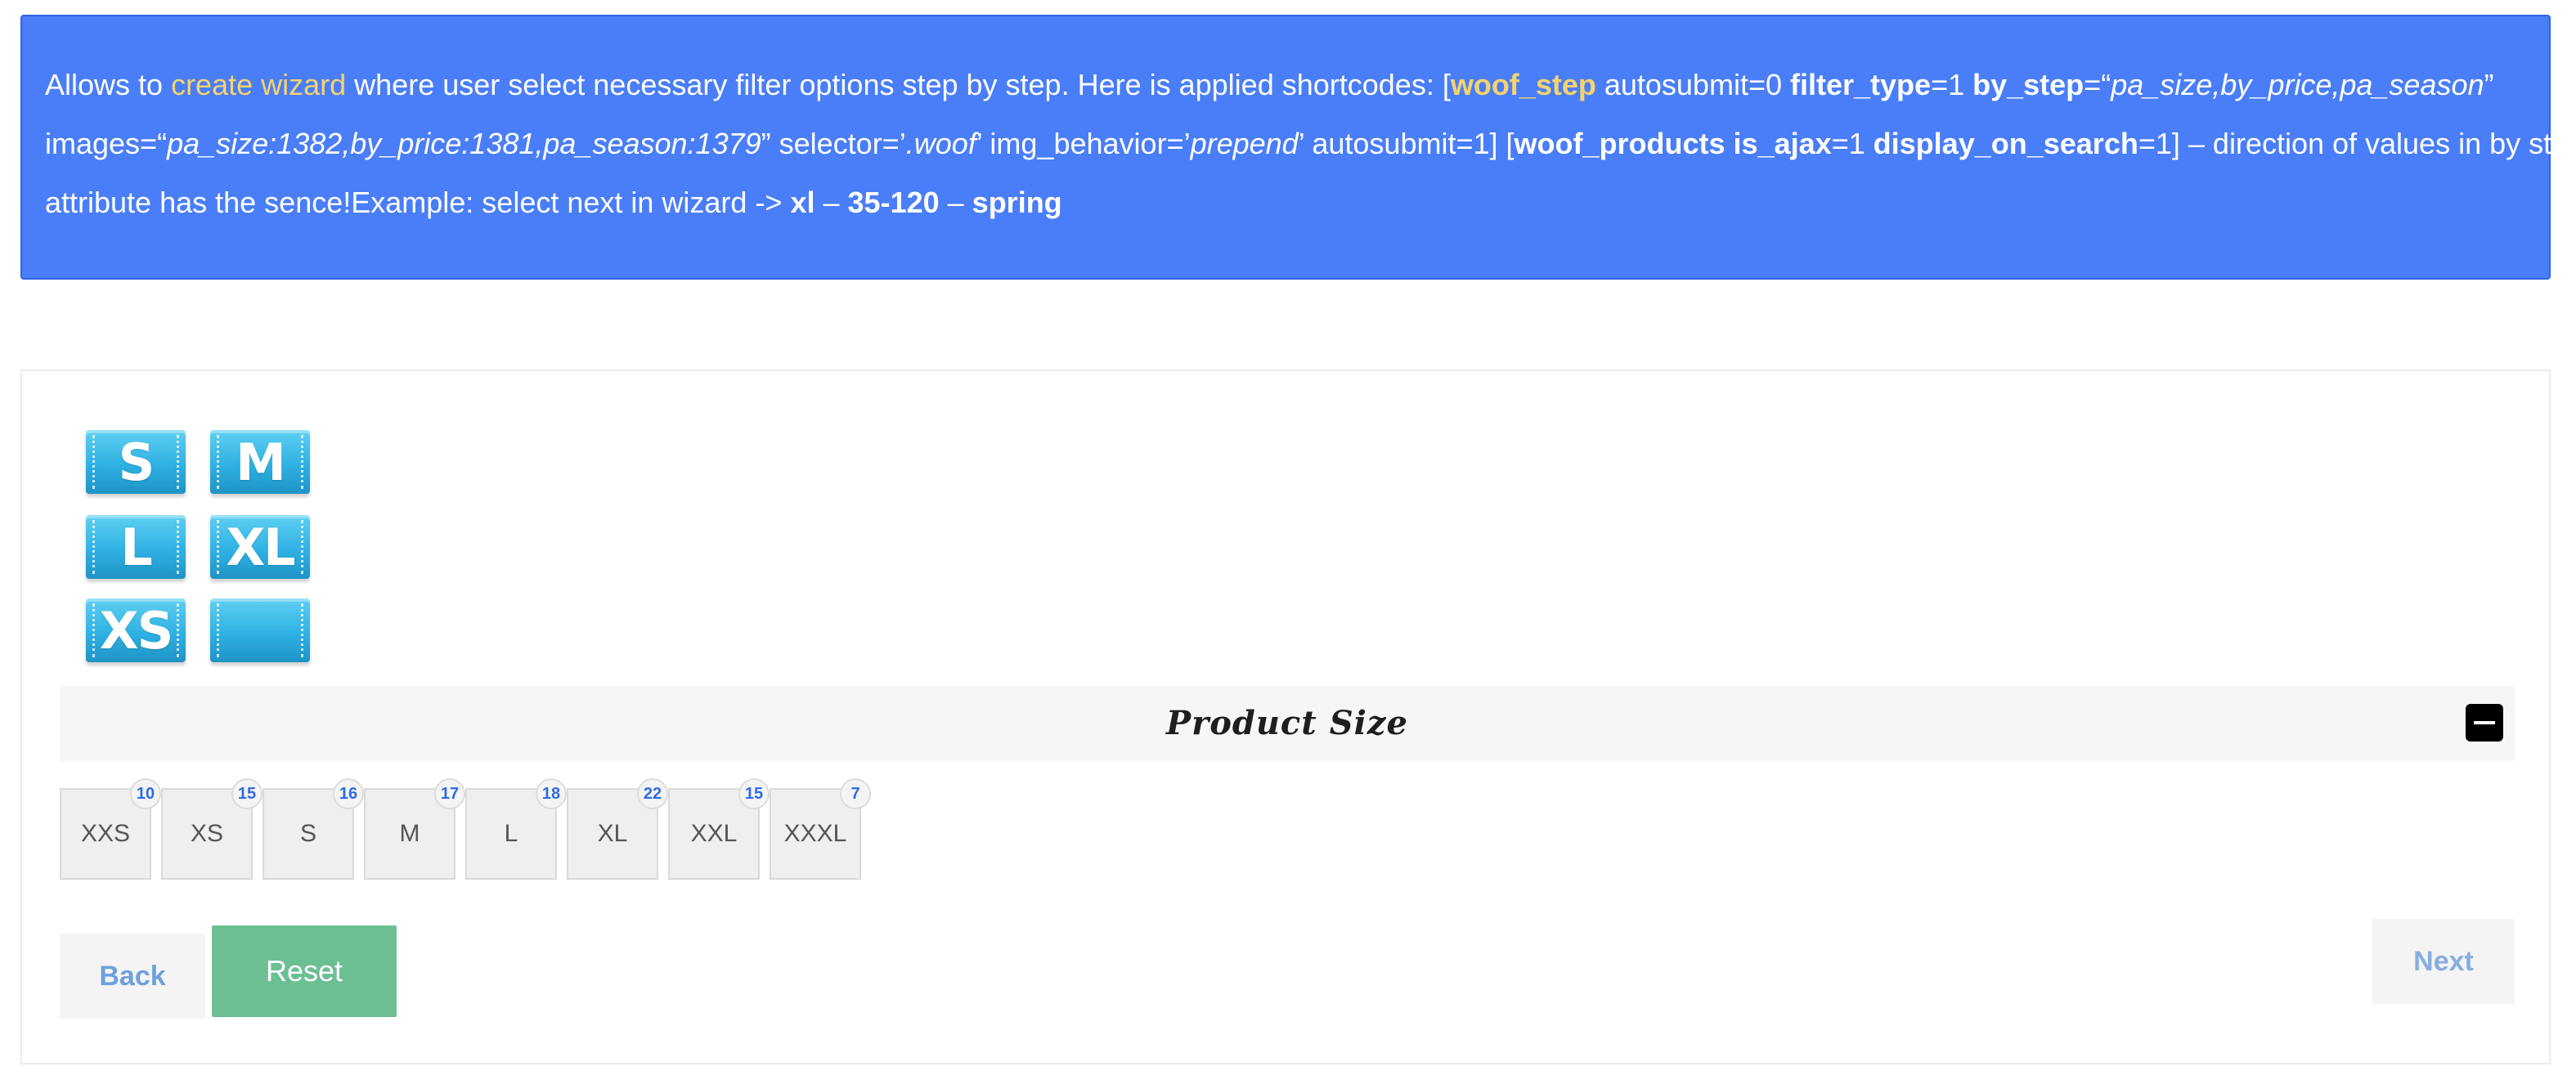  I want to click on collapse-toggle-button, so click(2484, 723).